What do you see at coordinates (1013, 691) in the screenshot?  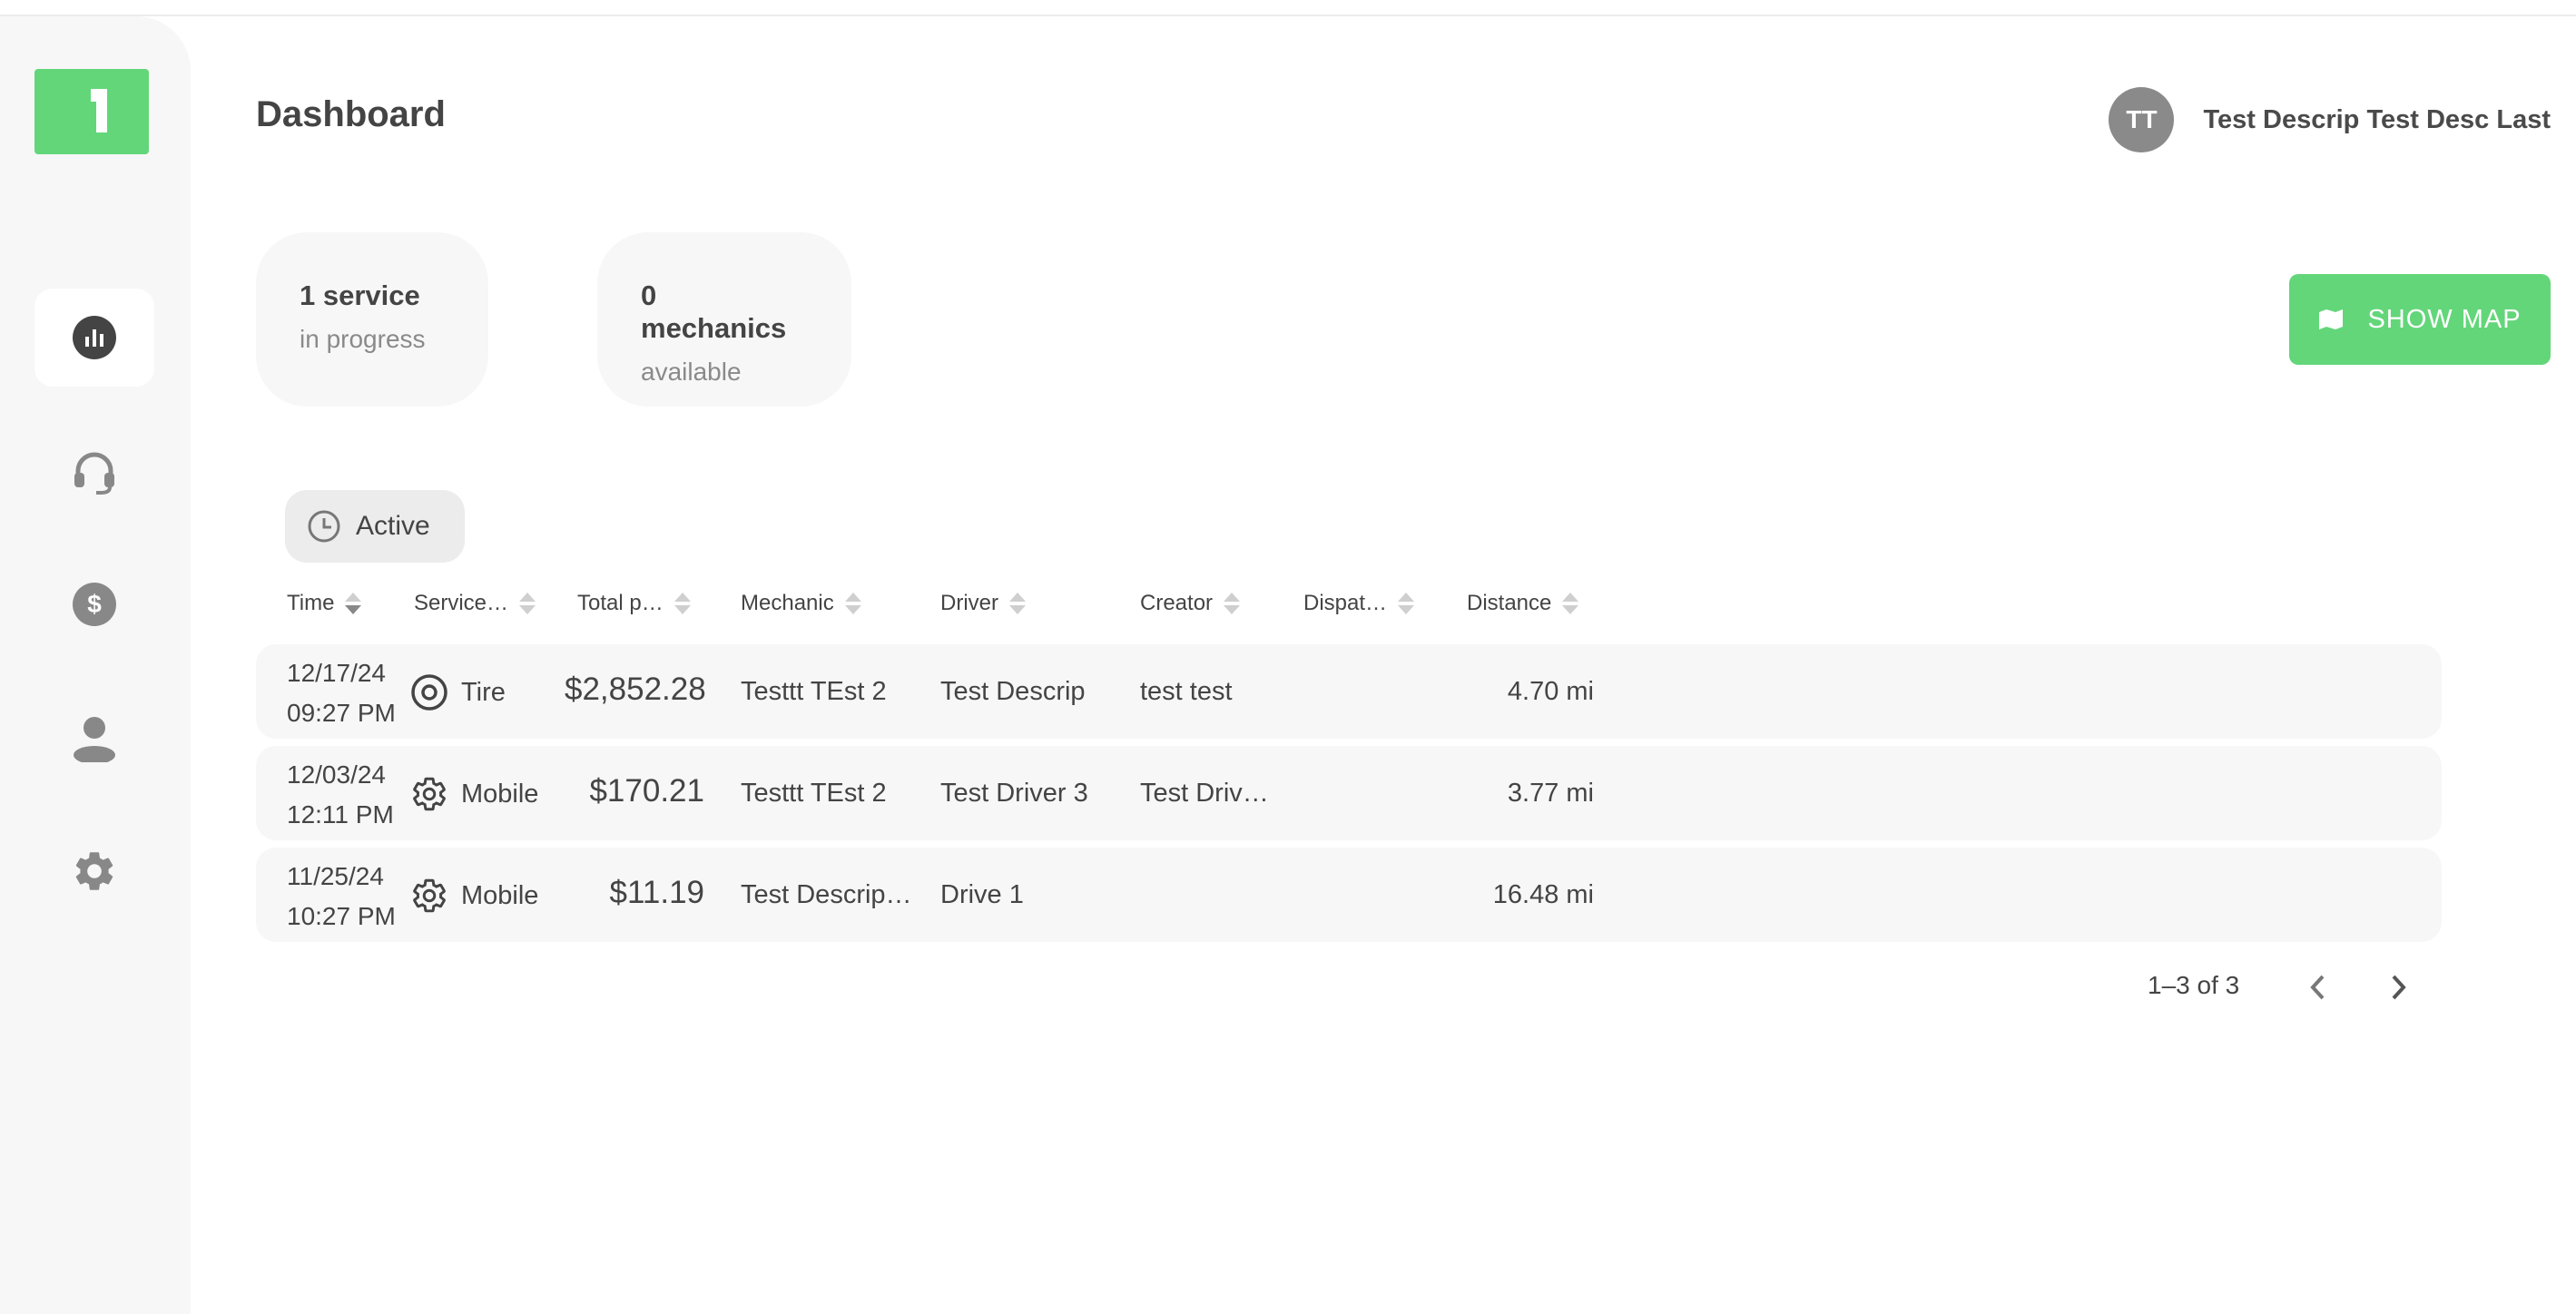 I see `cell-driver: Test Descrip` at bounding box center [1013, 691].